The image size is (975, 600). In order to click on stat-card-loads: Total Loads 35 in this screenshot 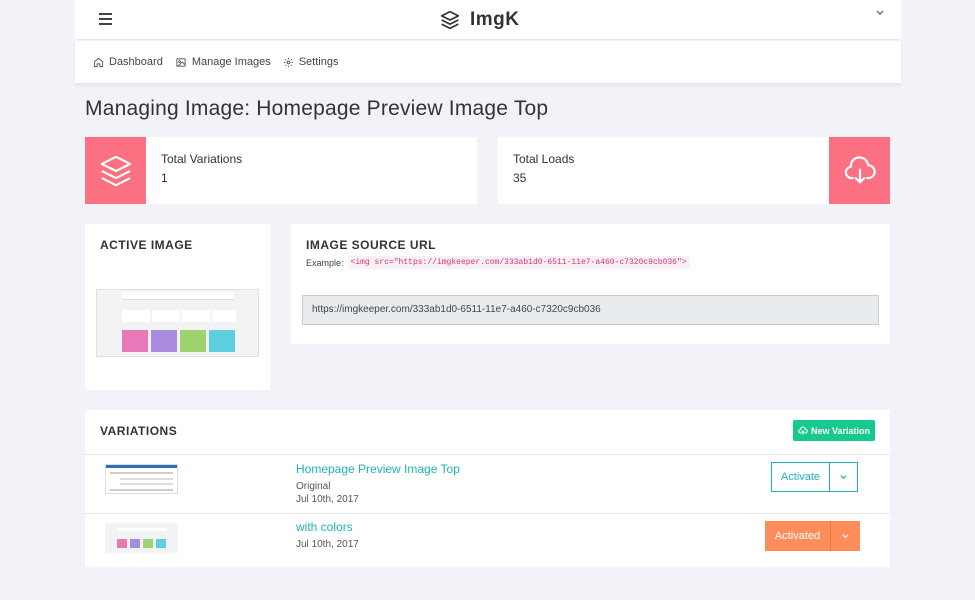, I will do `click(694, 170)`.